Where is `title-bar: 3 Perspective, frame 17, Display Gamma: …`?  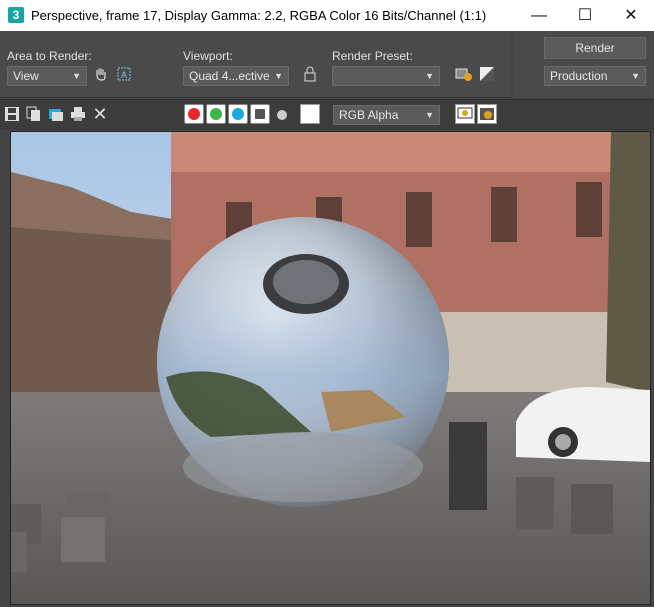
title-bar: 3 Perspective, frame 17, Display Gamma: … is located at coordinates (327, 15).